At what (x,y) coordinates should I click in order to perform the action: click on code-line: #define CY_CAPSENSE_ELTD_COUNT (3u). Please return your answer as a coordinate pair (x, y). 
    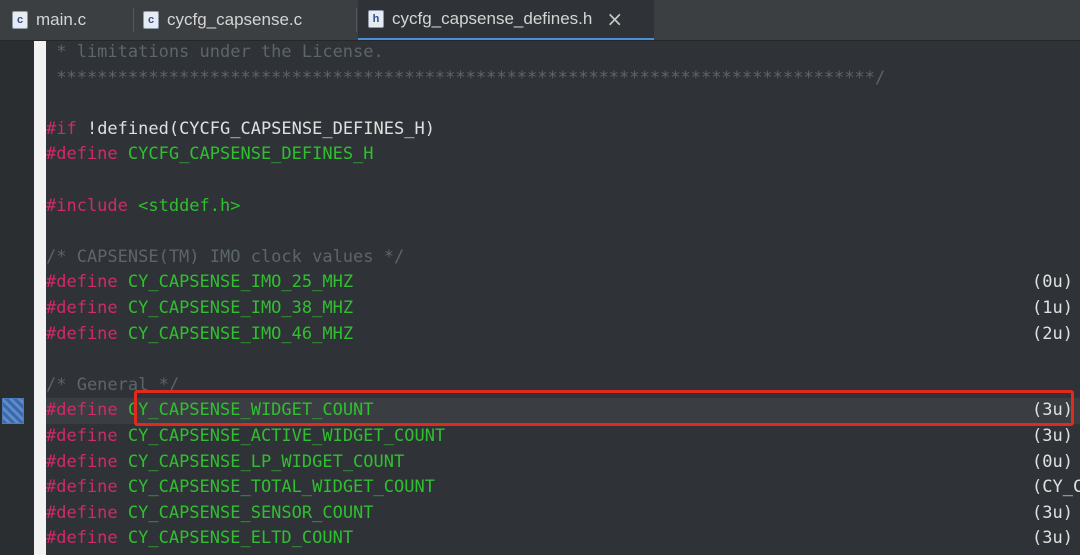
    Looking at the image, I should click on (563, 539).